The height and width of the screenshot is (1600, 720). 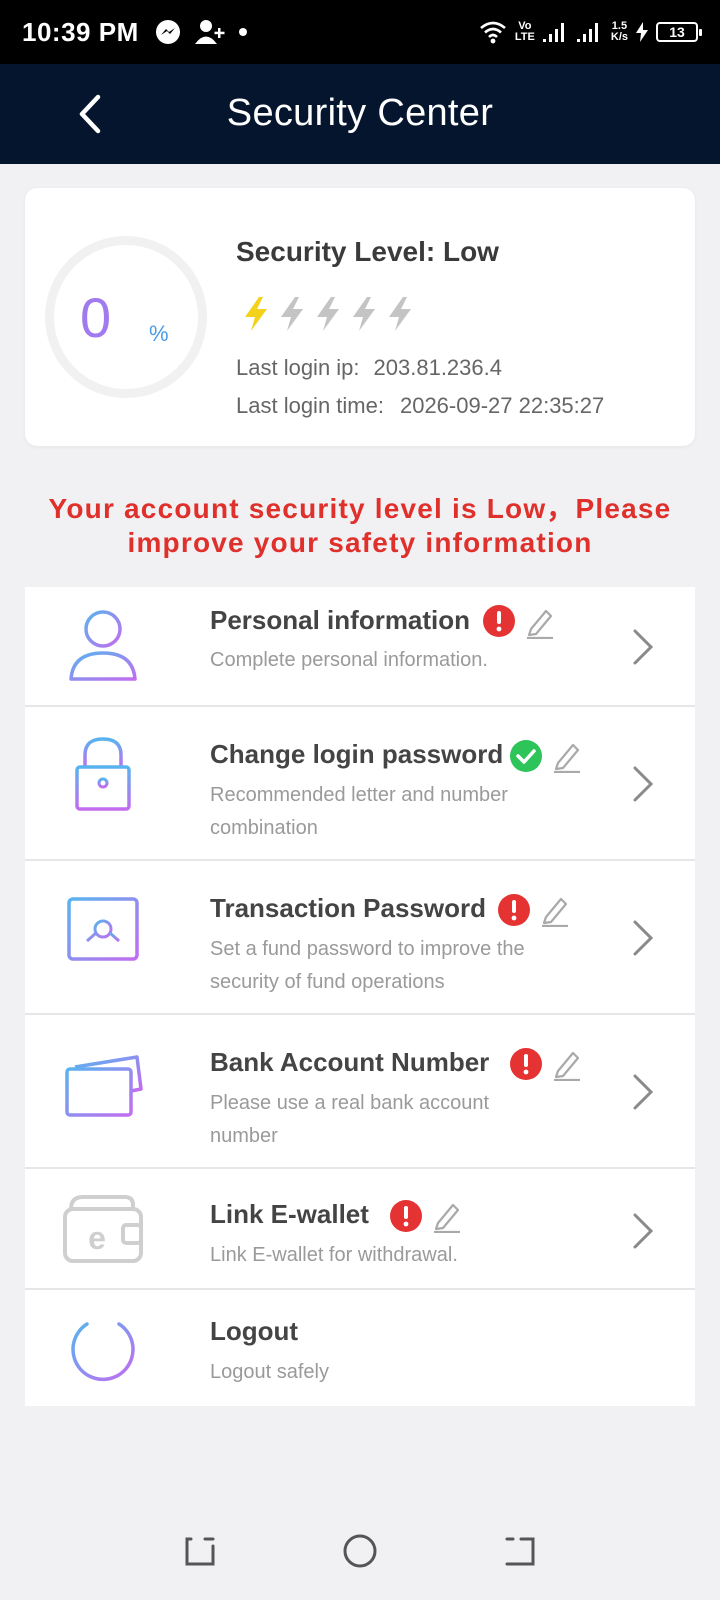 What do you see at coordinates (350, 1119) in the screenshot?
I see `item-description: Please use a real bank account number` at bounding box center [350, 1119].